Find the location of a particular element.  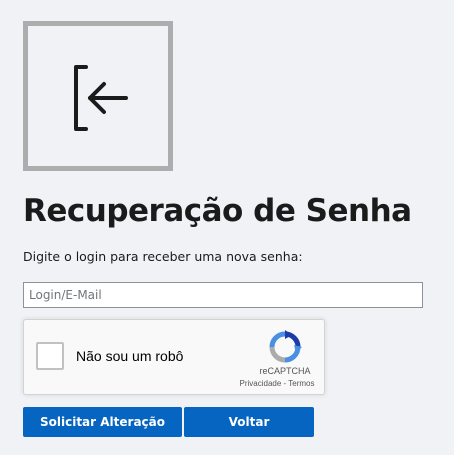

login-email-input is located at coordinates (223, 295).